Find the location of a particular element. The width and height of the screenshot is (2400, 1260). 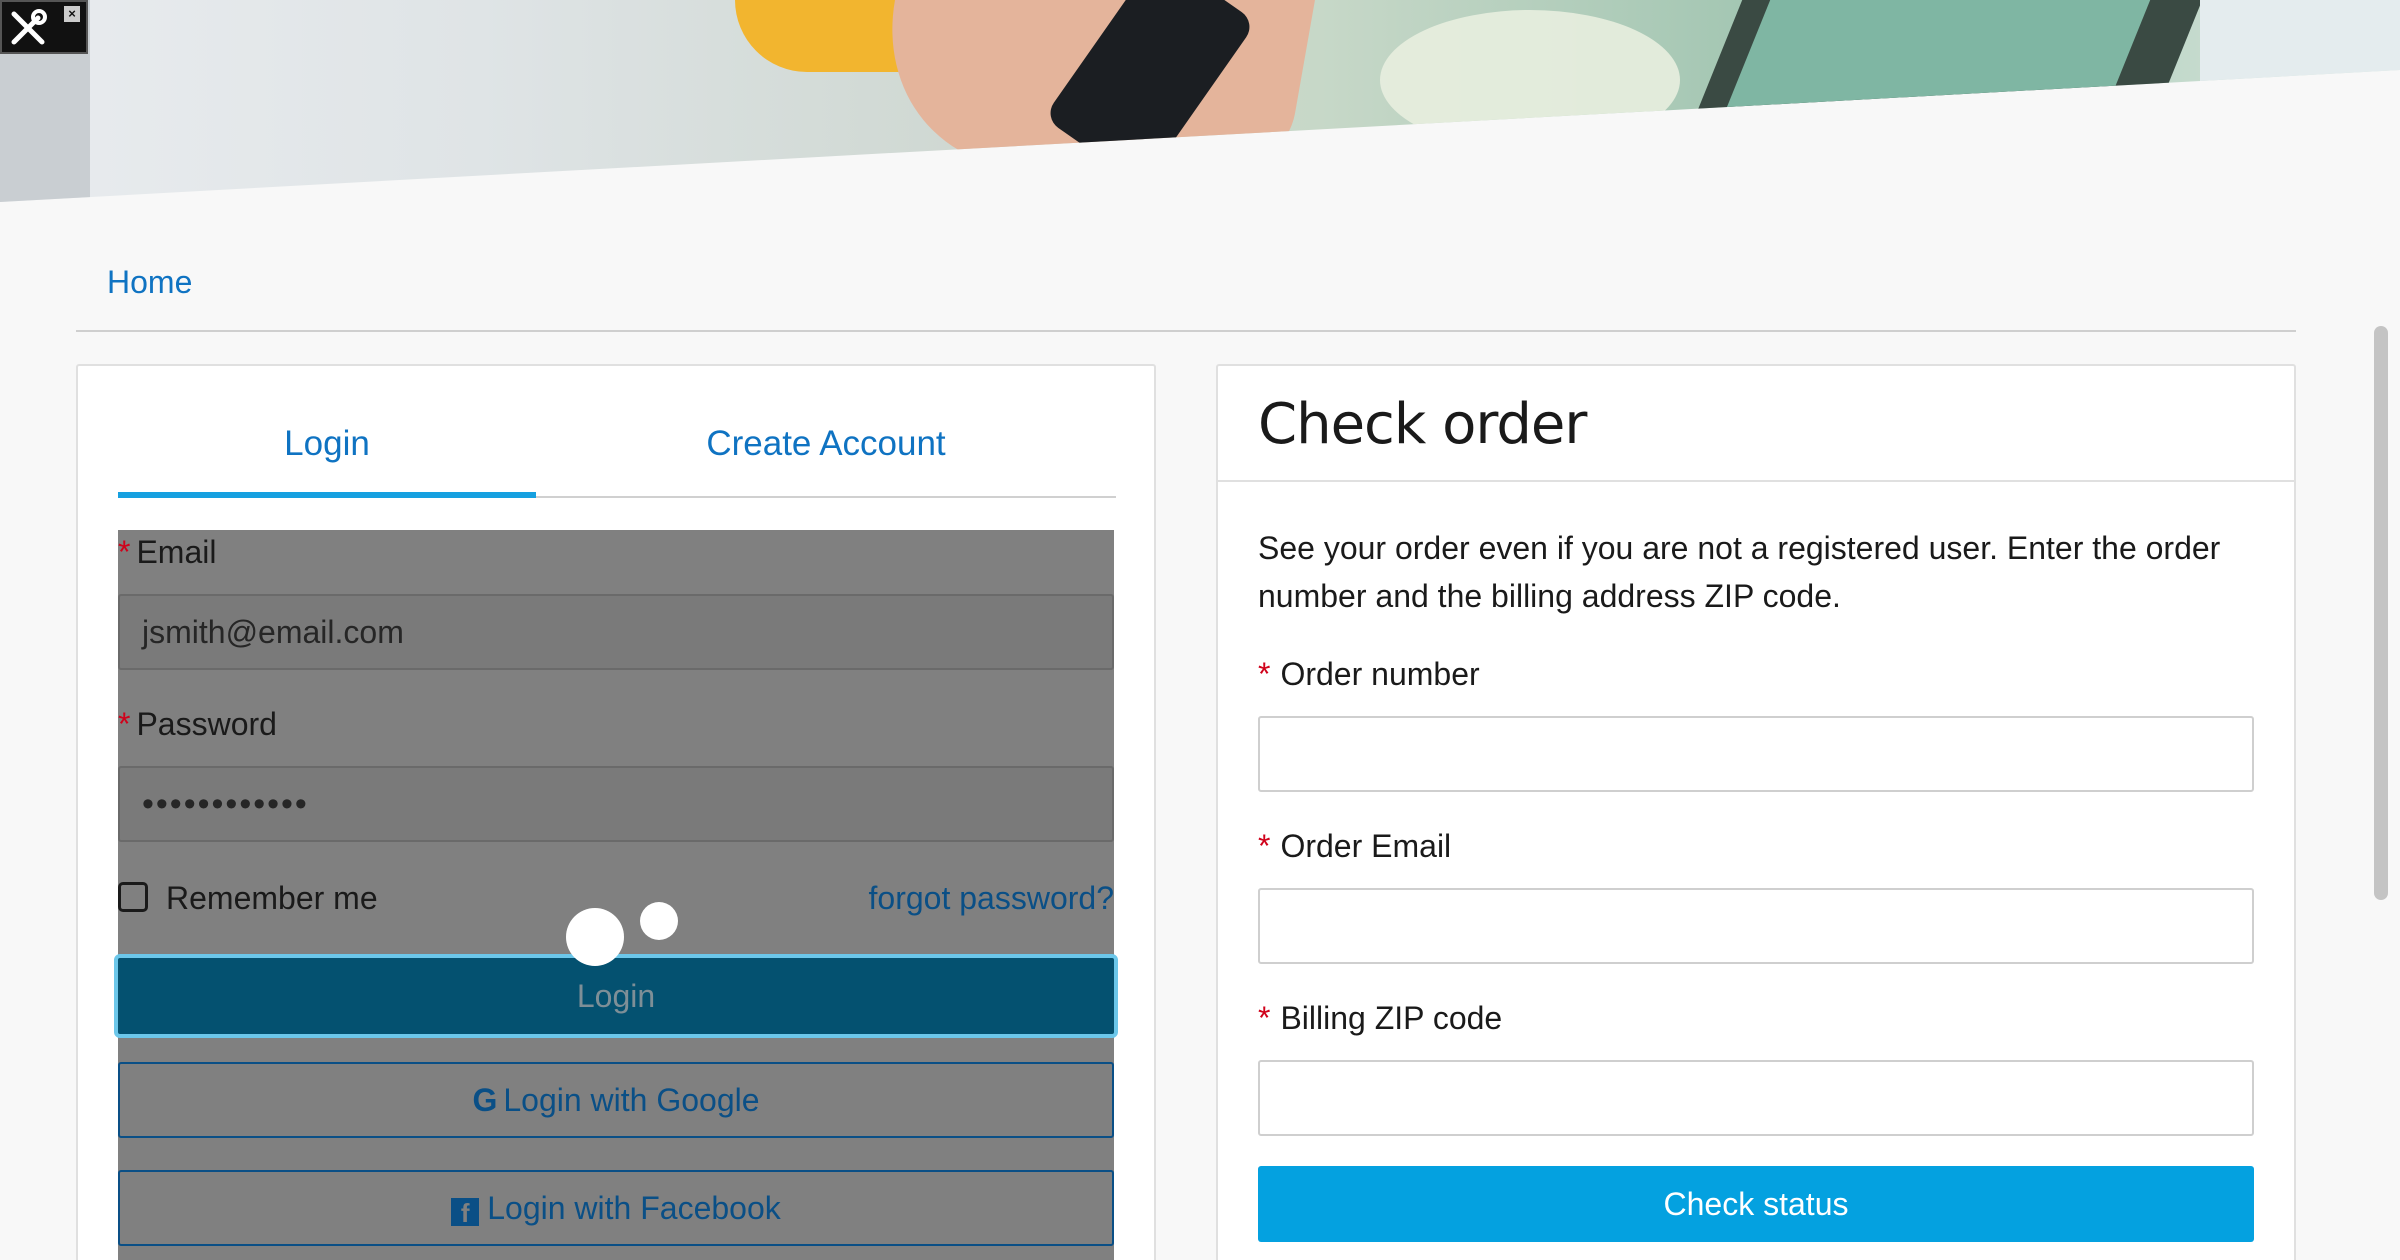

order-email-label: * Order Email is located at coordinates (1355, 846).